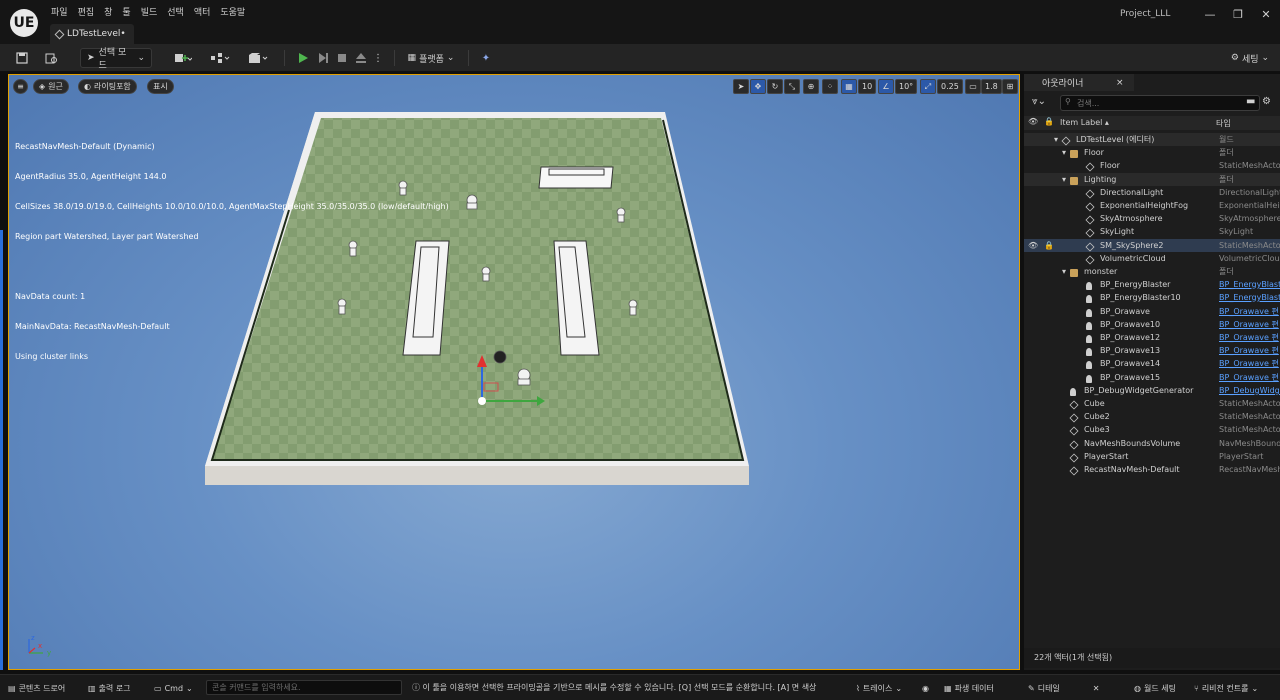 The width and height of the screenshot is (1280, 700). Describe the element at coordinates (906, 86) in the screenshot. I see `rotation-snap-value: 10°` at that location.